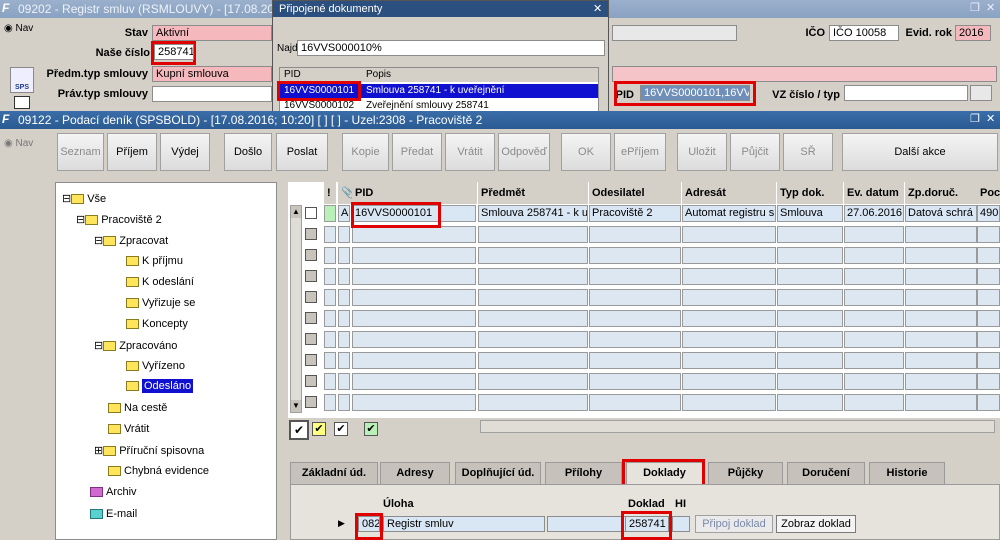 Image resolution: width=1000 pixels, height=540 pixels. I want to click on tree-item-archiv: Archiv, so click(113, 492).